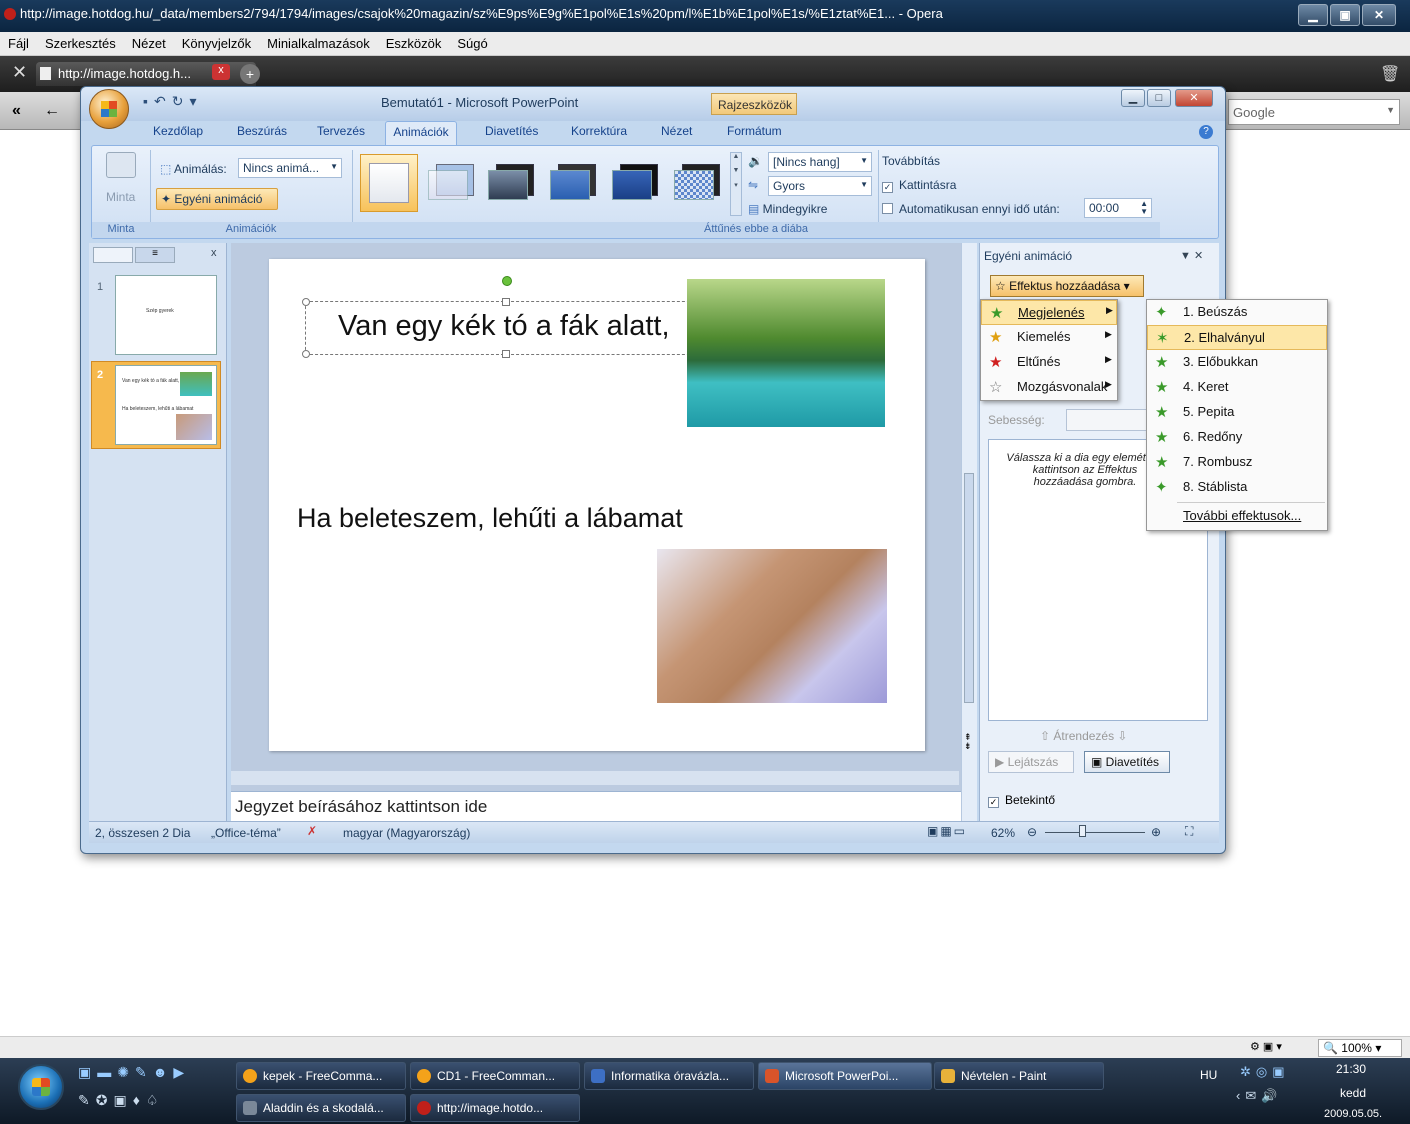 Image resolution: width=1410 pixels, height=1124 pixels. I want to click on language: magyar (Magyarország), so click(406, 833).